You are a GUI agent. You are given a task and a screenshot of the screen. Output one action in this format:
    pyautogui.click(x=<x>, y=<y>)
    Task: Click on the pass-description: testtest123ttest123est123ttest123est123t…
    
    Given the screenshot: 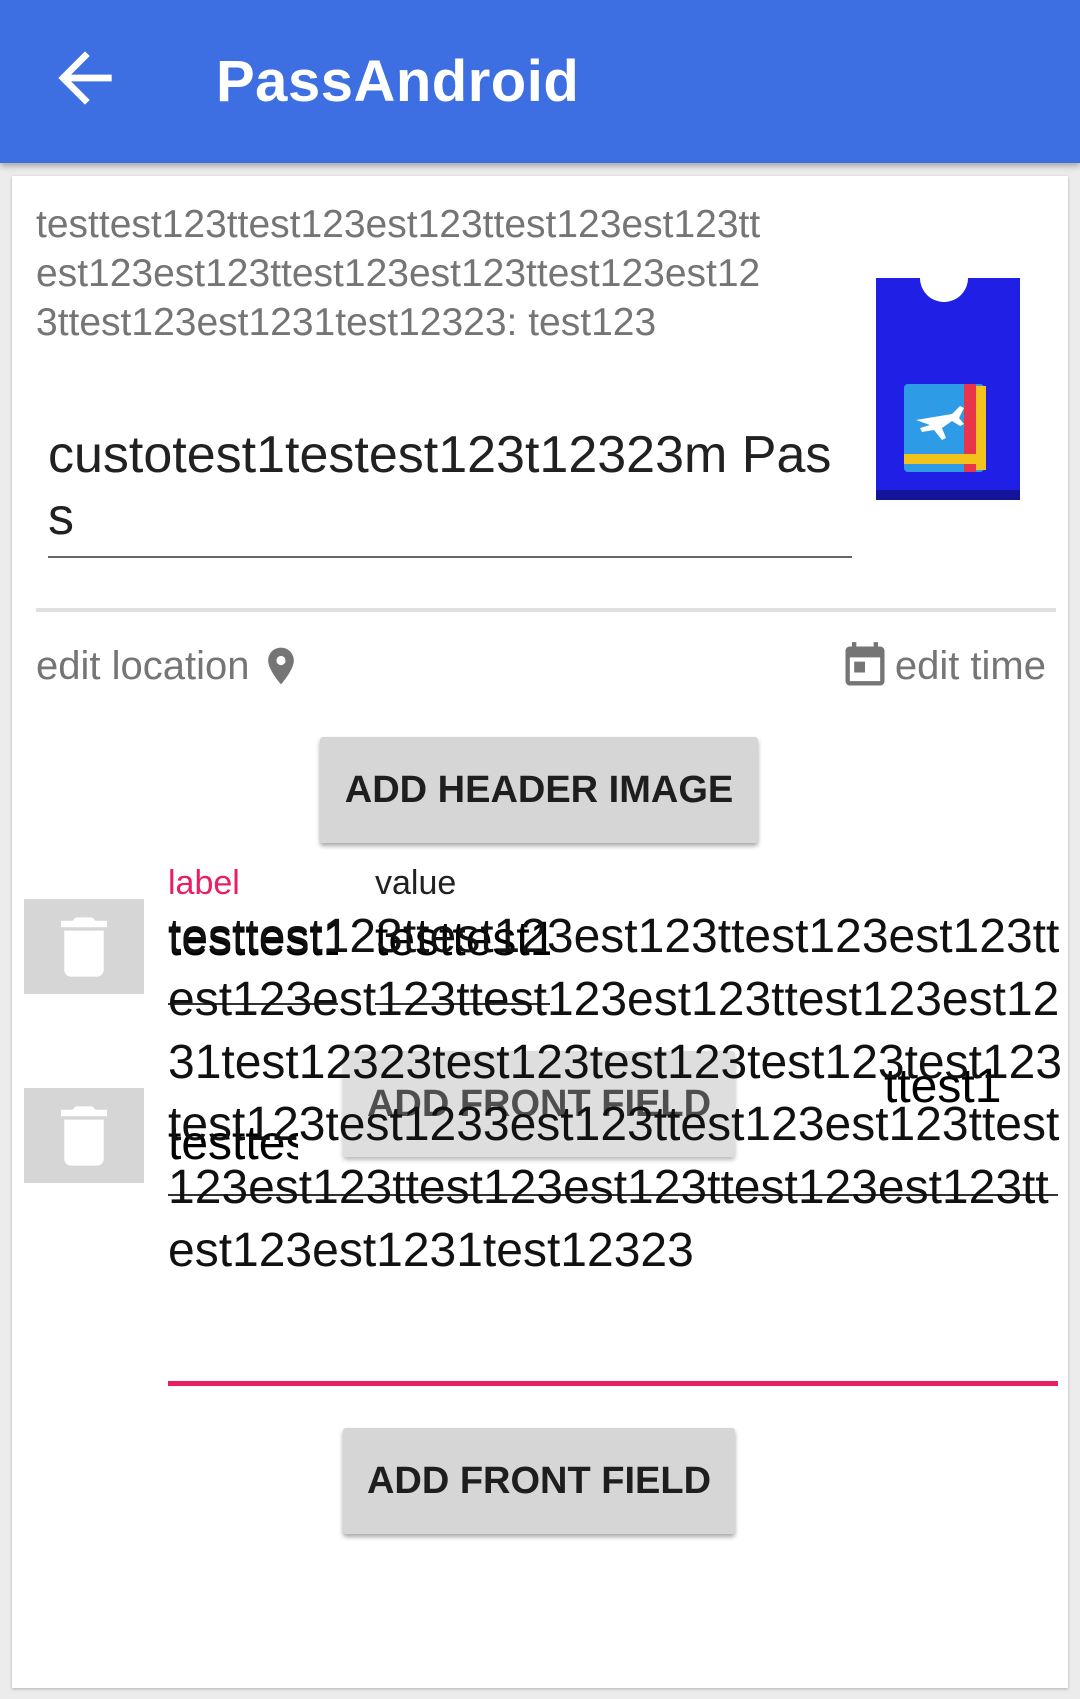 What is the action you would take?
    pyautogui.click(x=398, y=273)
    